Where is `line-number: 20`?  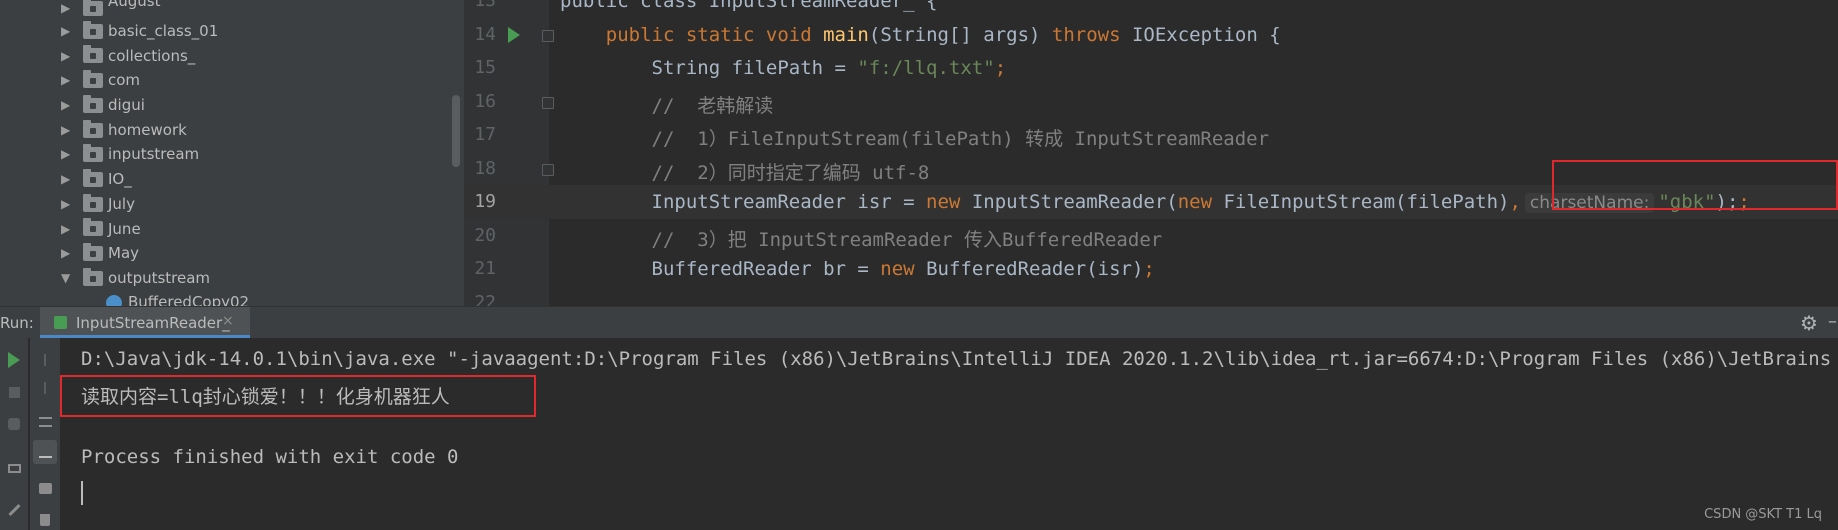
line-number: 20 is located at coordinates (485, 235).